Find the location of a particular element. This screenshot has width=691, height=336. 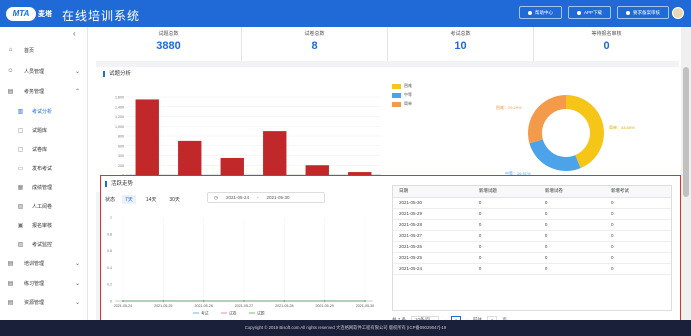

y-tick-label: 0.2 is located at coordinates (109, 285).